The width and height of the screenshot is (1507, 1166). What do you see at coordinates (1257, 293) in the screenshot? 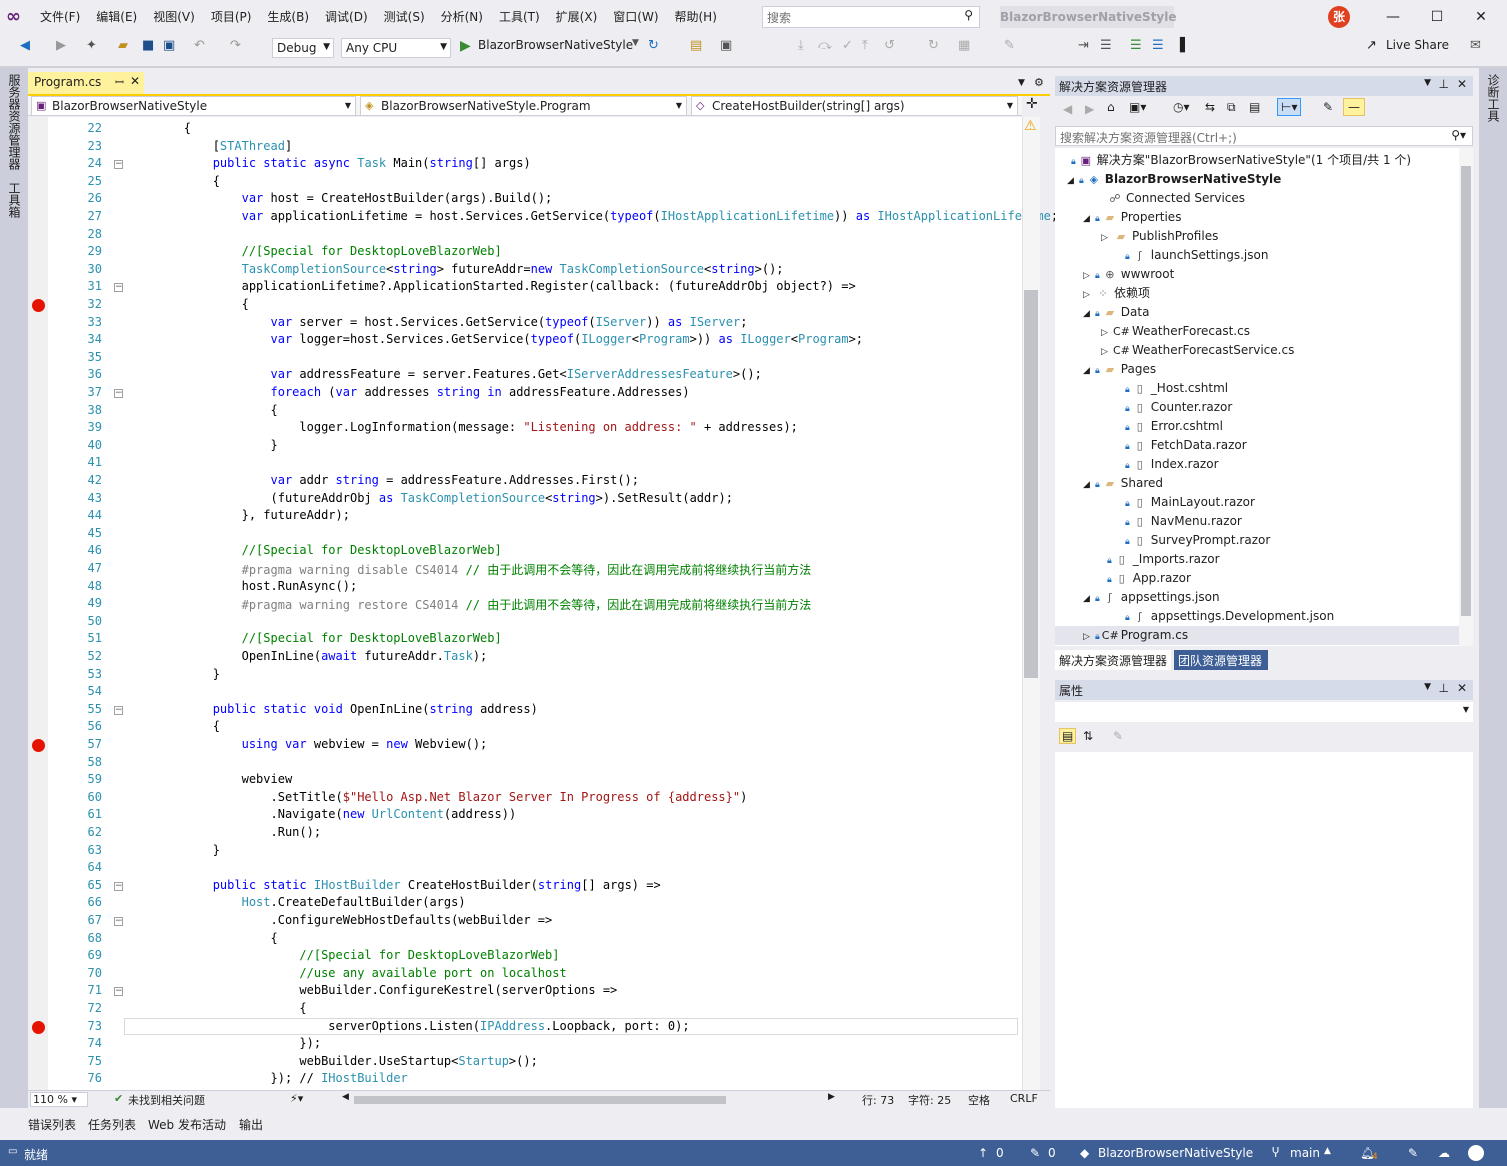
I see `tree-item: ▷ ⁘ 依赖项` at bounding box center [1257, 293].